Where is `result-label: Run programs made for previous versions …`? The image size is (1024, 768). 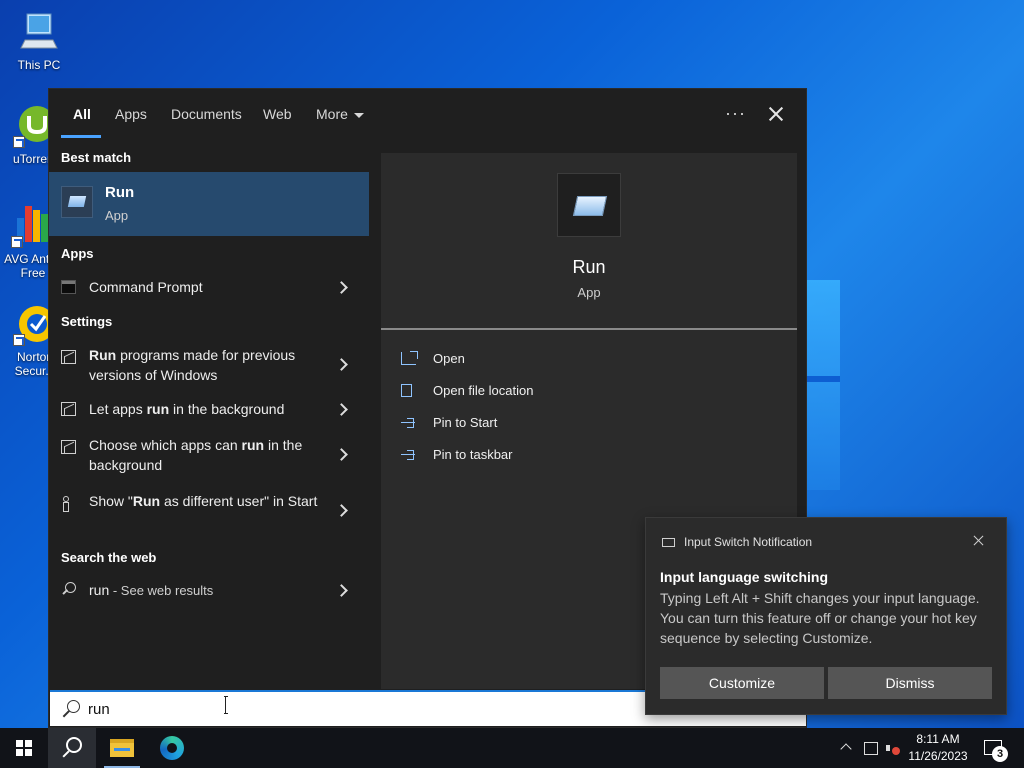
result-label: Run programs made for previous versions … is located at coordinates (207, 365).